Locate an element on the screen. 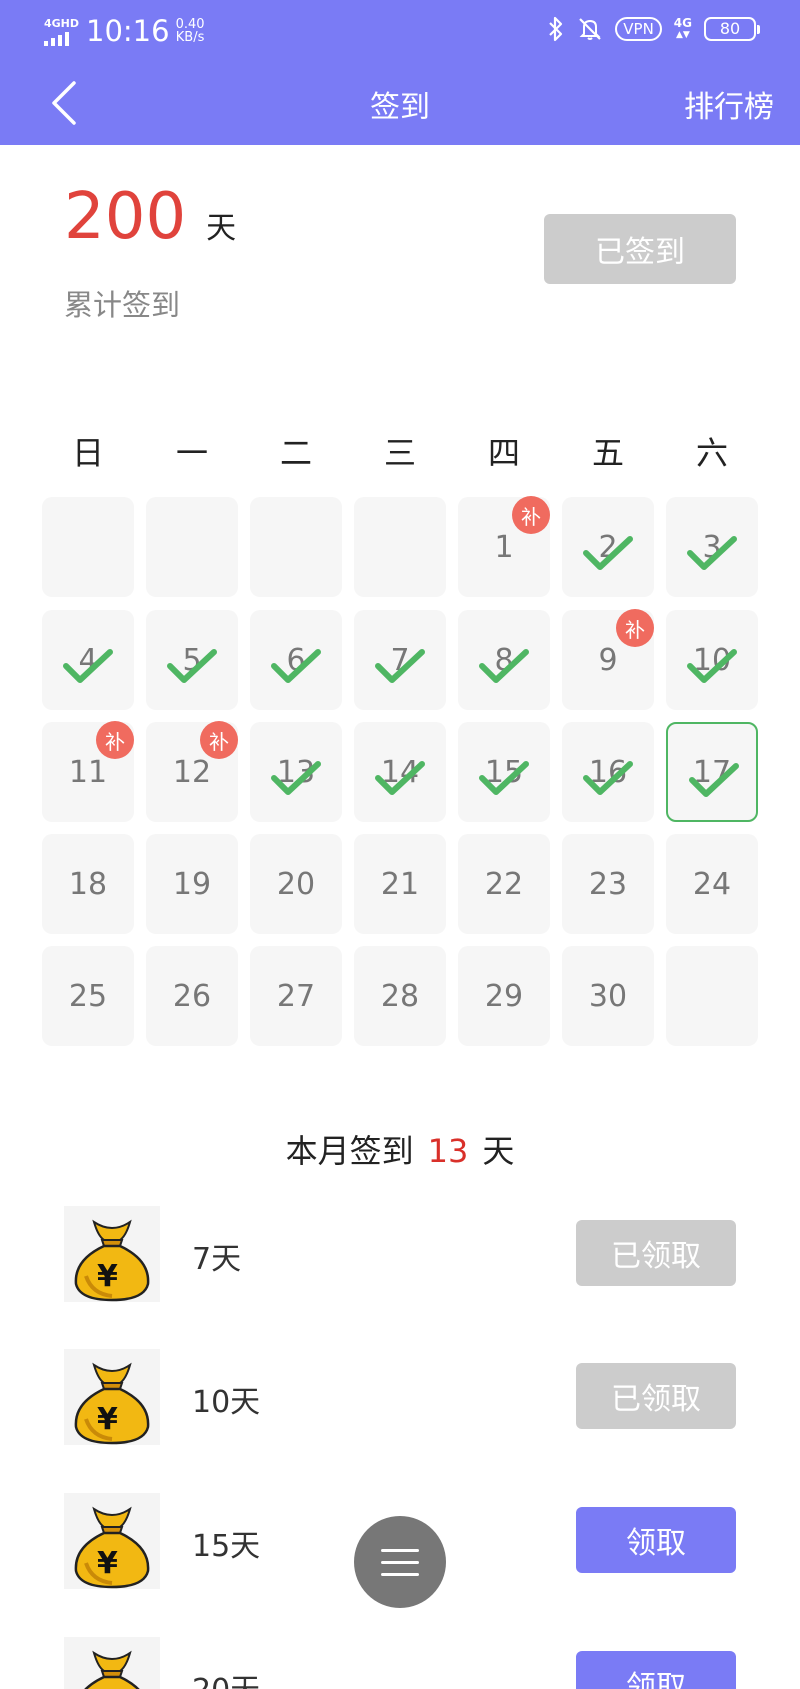  calendar-day: 18 is located at coordinates (88, 884).